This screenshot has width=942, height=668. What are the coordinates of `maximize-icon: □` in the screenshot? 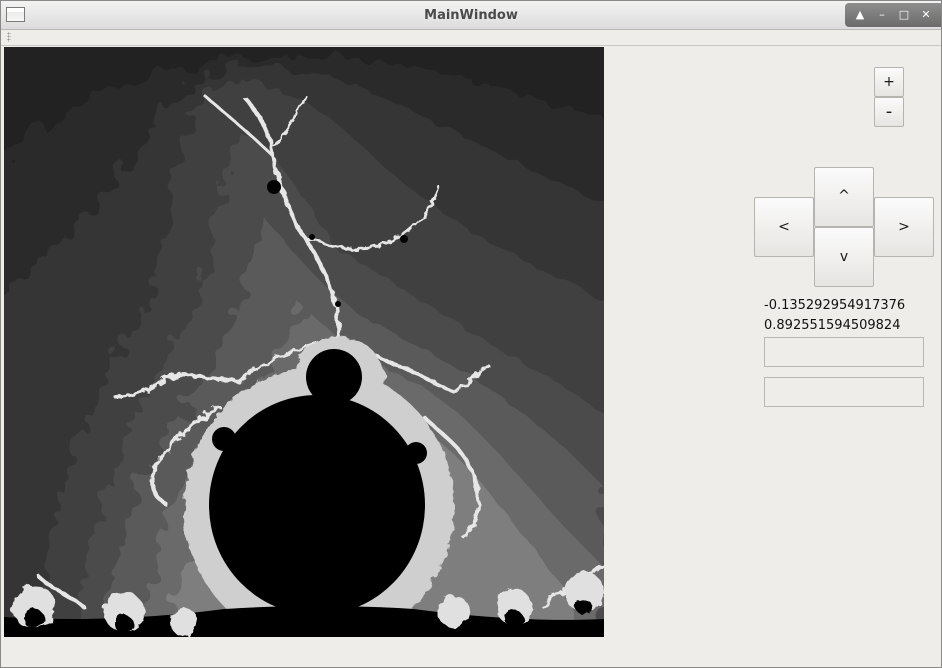 It's located at (904, 15).